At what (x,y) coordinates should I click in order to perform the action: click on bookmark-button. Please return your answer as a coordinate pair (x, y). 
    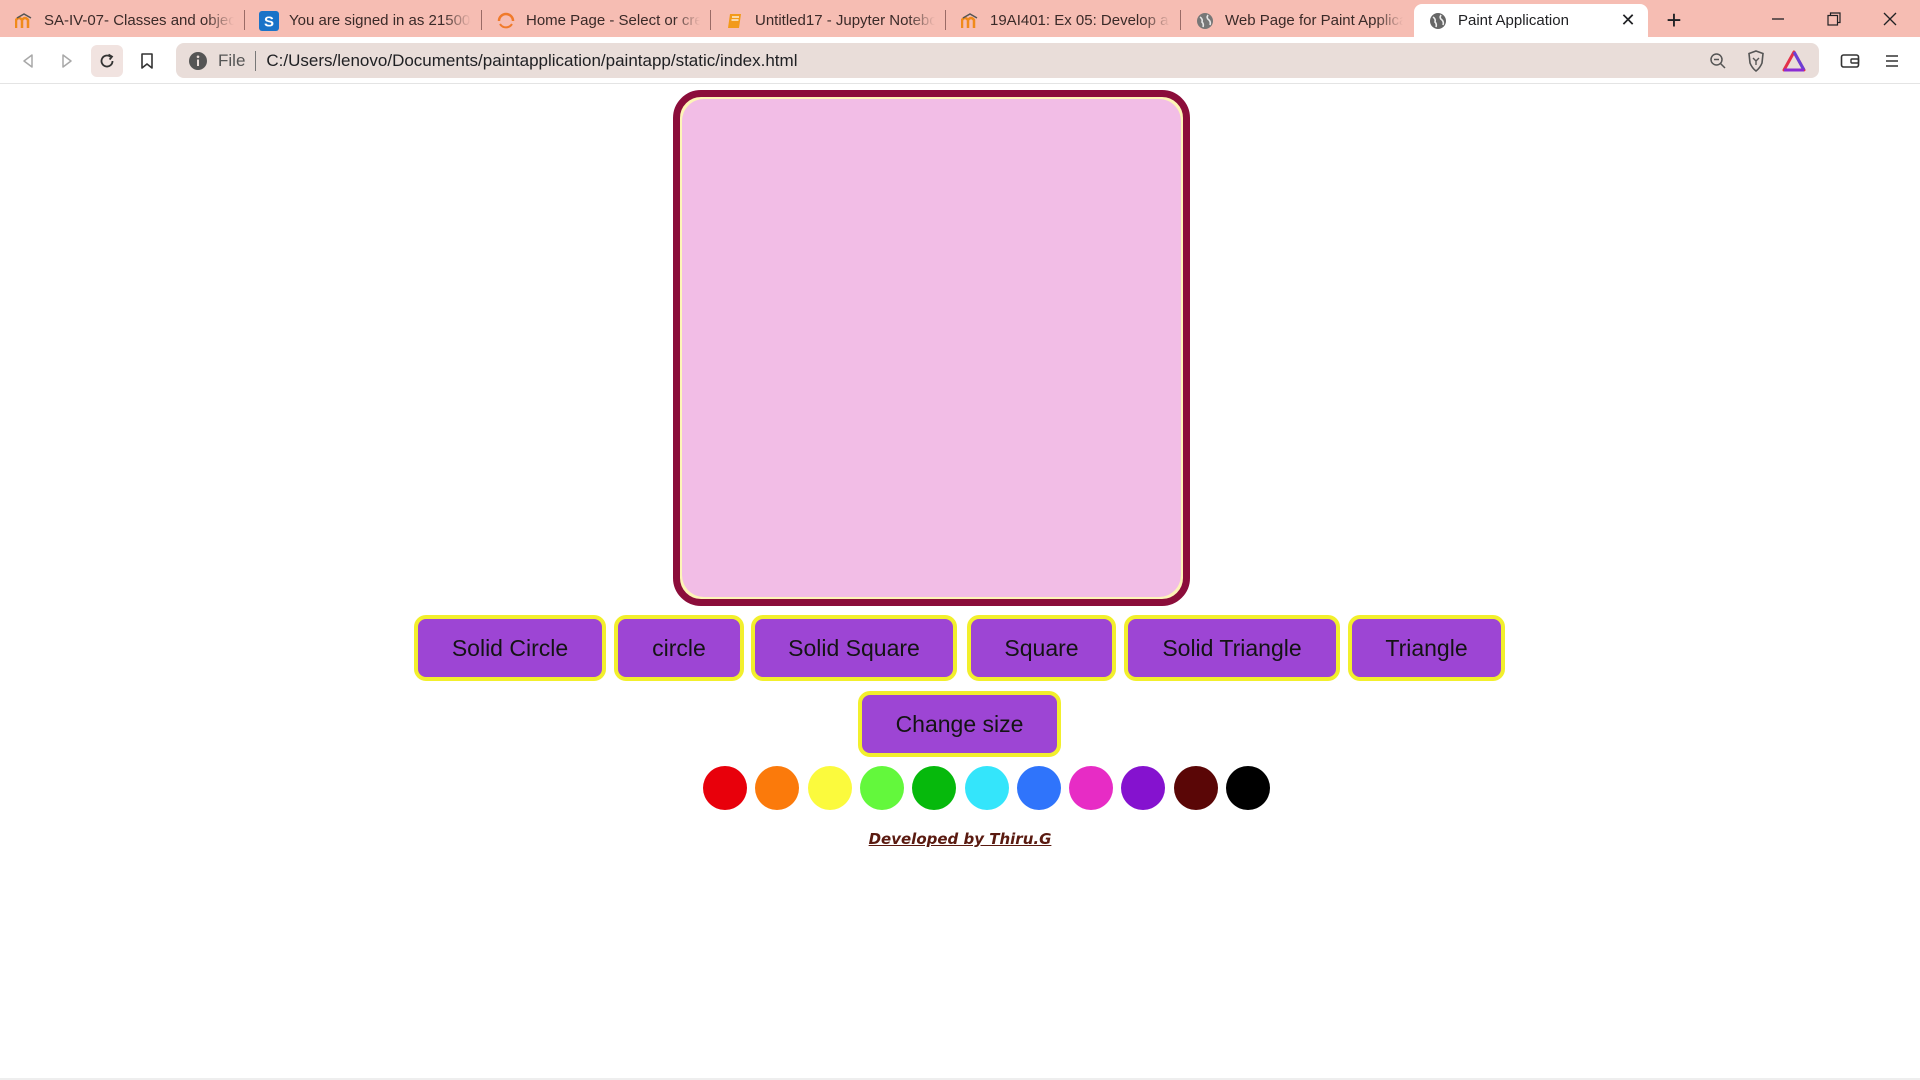
    Looking at the image, I should click on (147, 61).